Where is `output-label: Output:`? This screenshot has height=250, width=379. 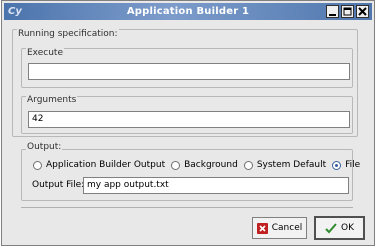 output-label: Output: is located at coordinates (44, 147).